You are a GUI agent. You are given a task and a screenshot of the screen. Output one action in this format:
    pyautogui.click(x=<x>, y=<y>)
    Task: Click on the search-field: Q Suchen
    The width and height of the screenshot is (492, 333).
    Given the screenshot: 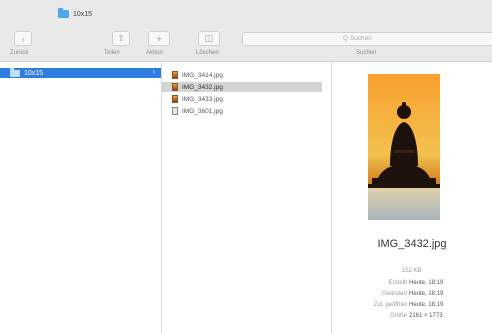 What is the action you would take?
    pyautogui.click(x=367, y=39)
    